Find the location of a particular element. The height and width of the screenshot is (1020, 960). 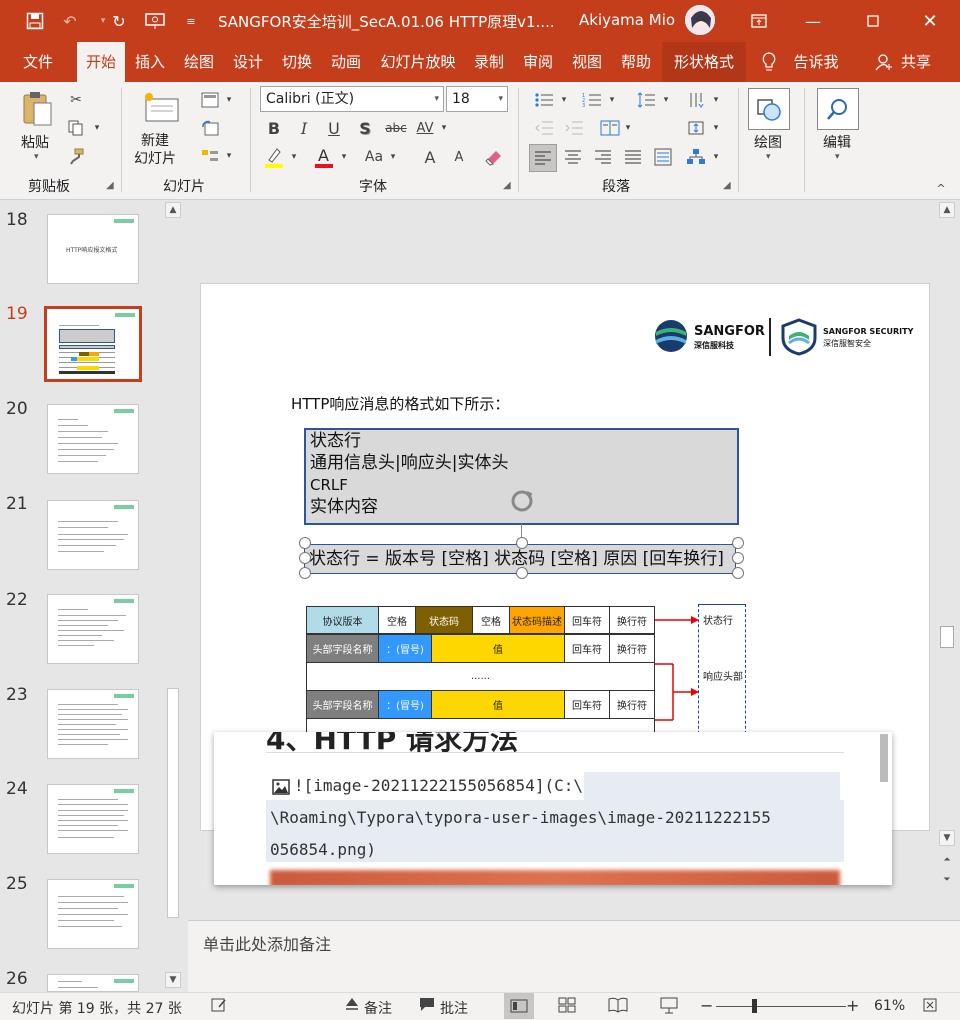

tab-home: 开始 is located at coordinates (101, 62).